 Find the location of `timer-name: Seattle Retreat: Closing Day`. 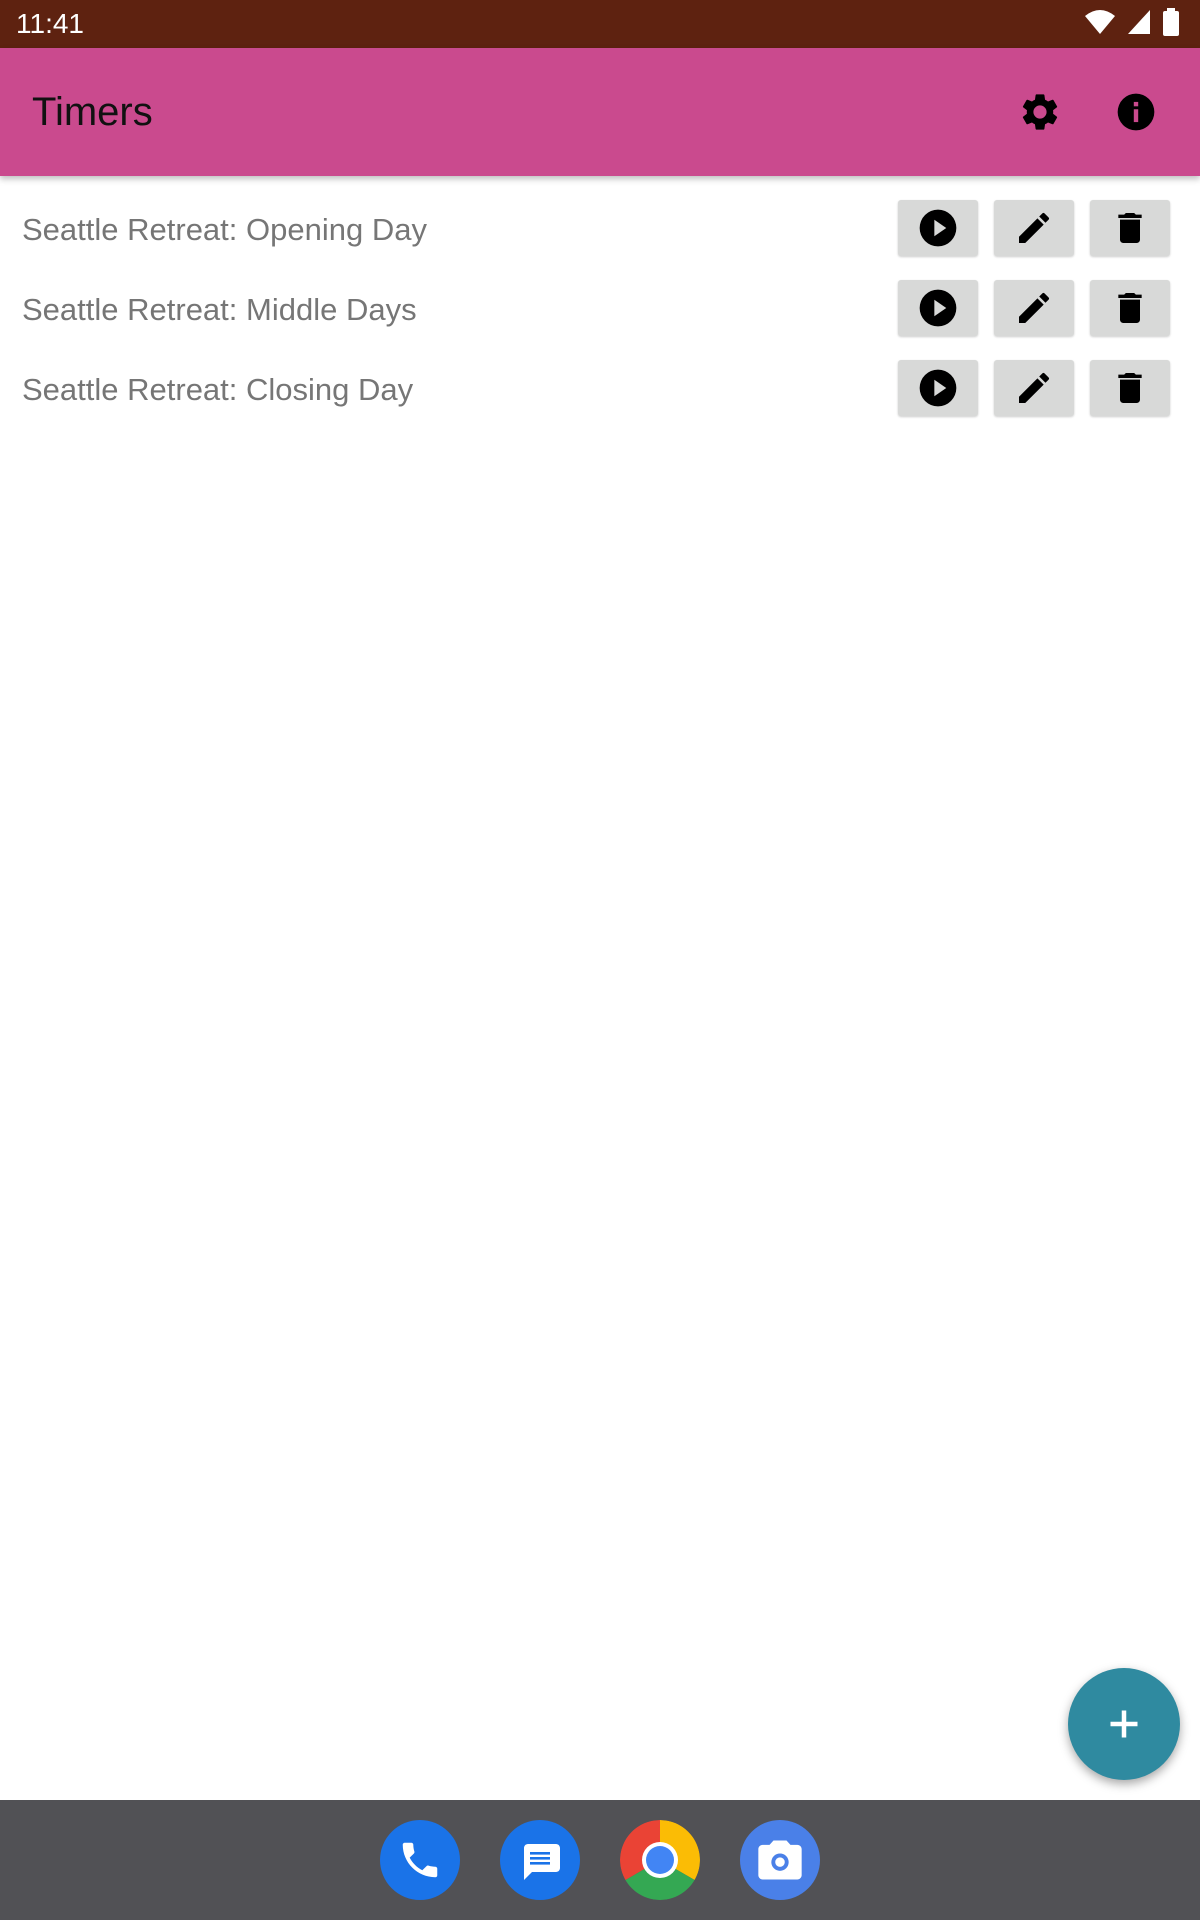

timer-name: Seattle Retreat: Closing Day is located at coordinates (218, 389).